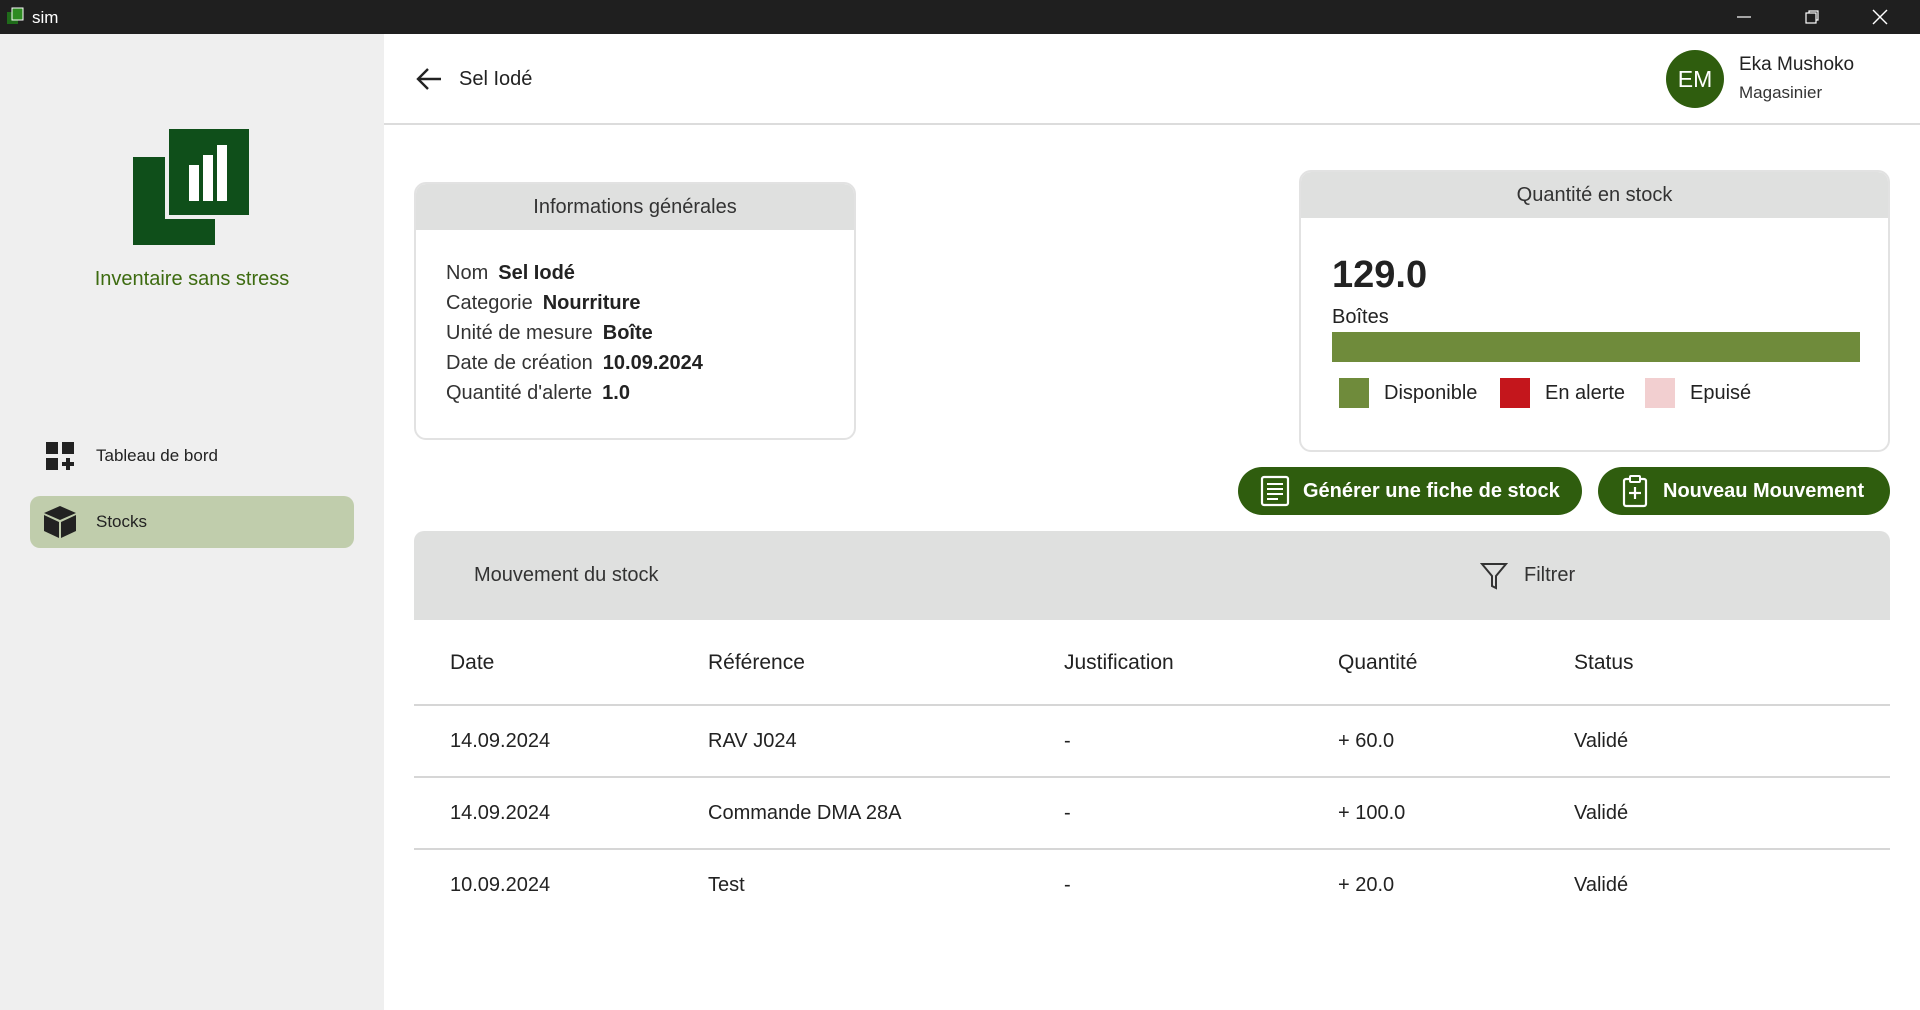  I want to click on restore-button, so click(1812, 17).